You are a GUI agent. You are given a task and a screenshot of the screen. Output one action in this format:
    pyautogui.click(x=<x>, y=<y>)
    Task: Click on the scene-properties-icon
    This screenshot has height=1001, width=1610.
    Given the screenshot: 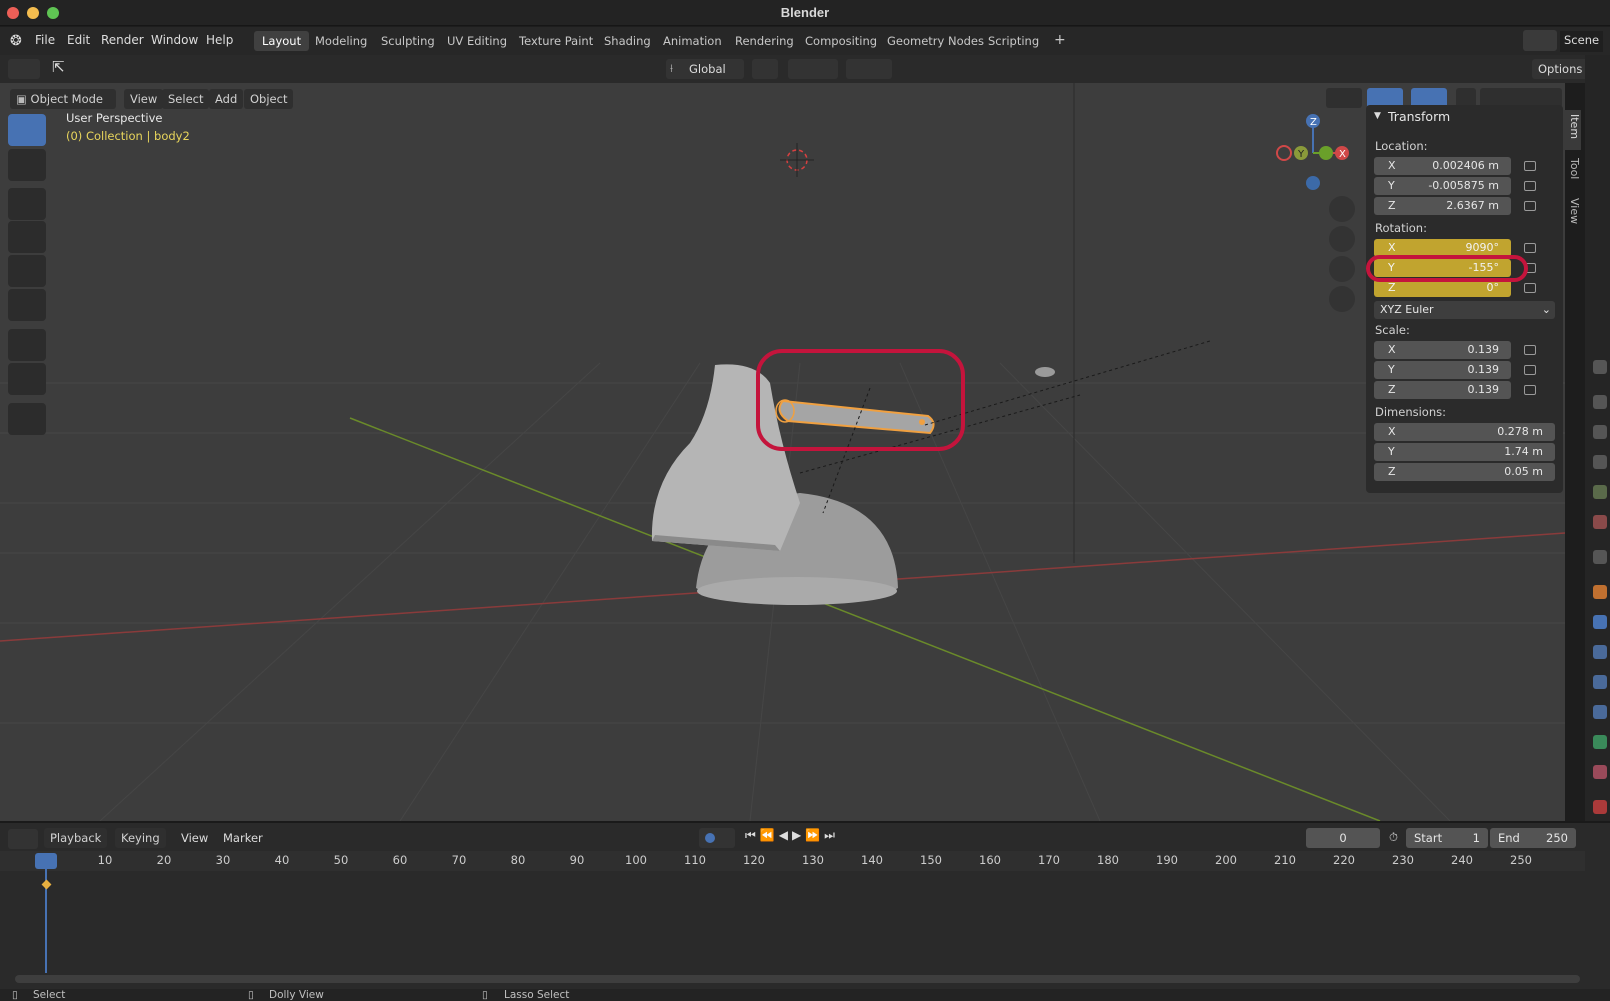 What is the action you would take?
    pyautogui.click(x=1600, y=492)
    